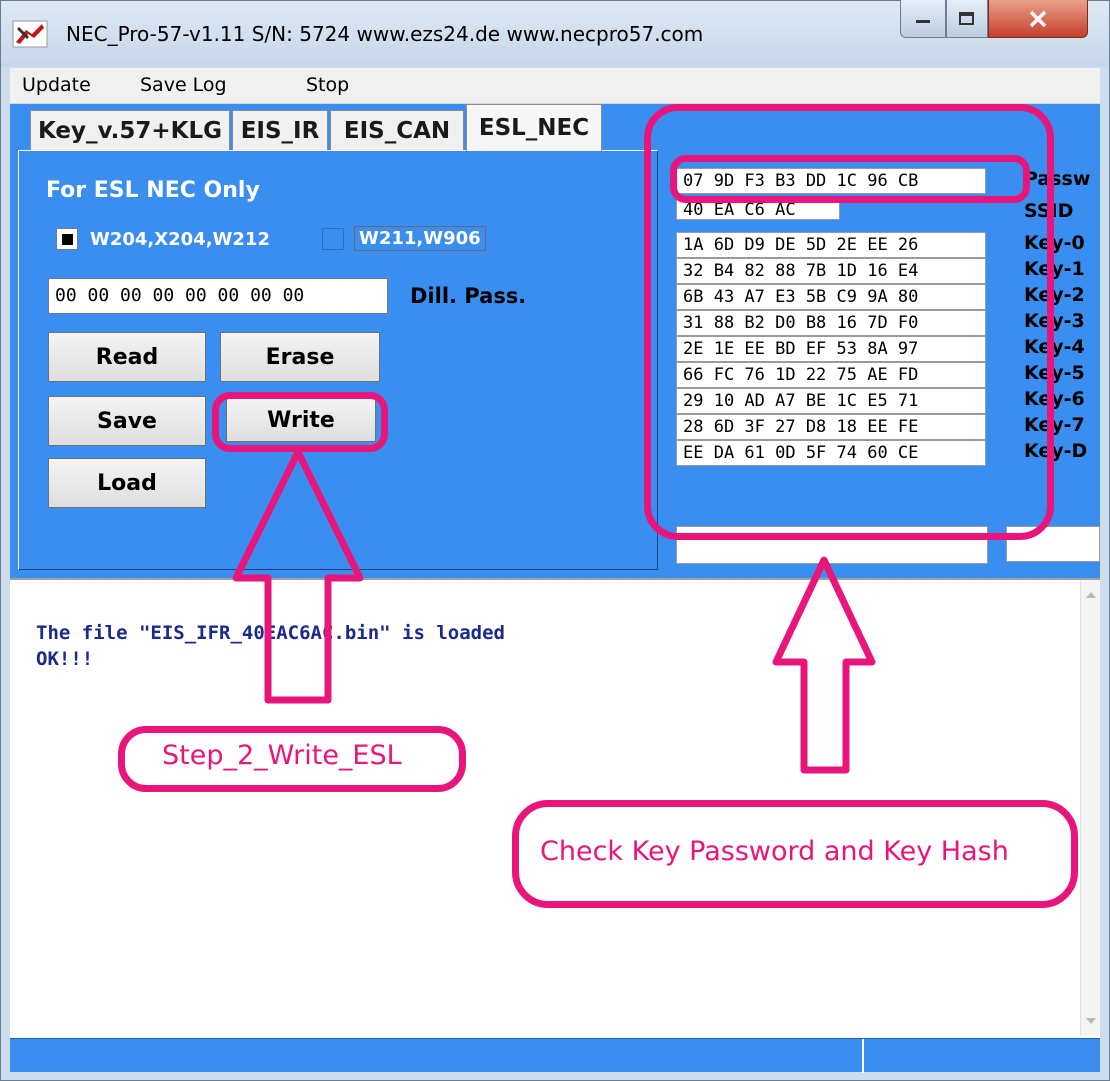 The height and width of the screenshot is (1081, 1110). I want to click on step2-callout-text: Step_2_Write_ESL, so click(282, 755).